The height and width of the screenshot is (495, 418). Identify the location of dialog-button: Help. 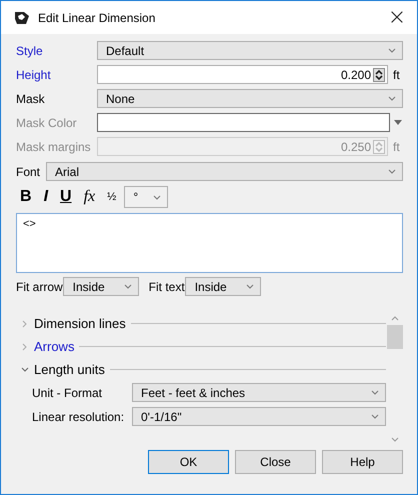
(362, 462).